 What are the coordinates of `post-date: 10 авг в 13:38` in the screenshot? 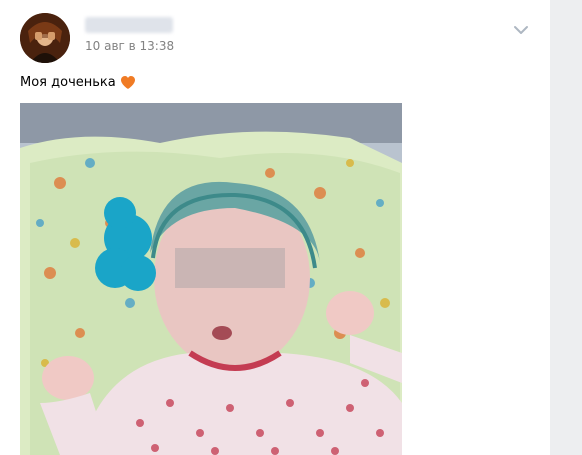 It's located at (129, 46).